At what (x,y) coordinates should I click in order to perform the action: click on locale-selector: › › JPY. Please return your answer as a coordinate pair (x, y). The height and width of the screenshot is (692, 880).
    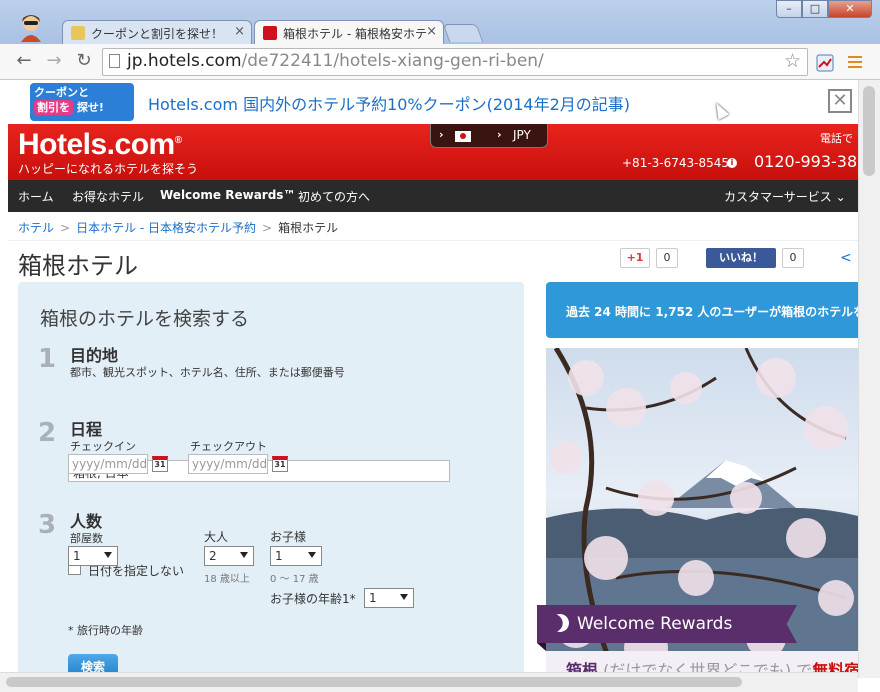
    Looking at the image, I should click on (489, 136).